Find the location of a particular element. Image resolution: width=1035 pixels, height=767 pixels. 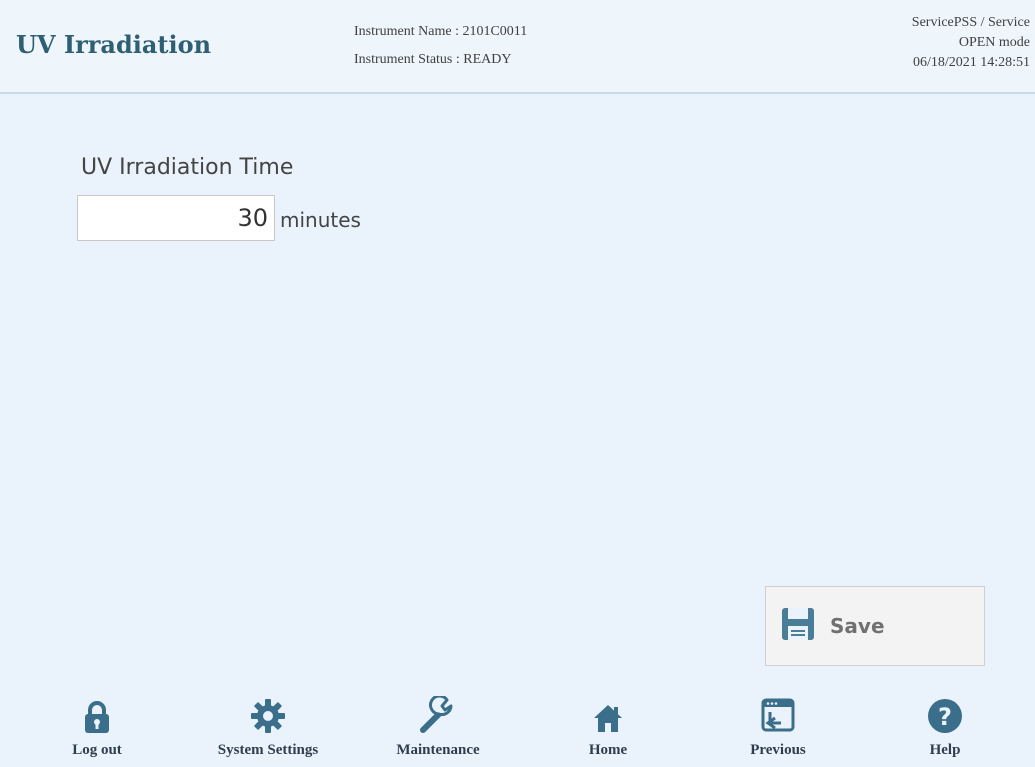

floppy-disk-icon is located at coordinates (798, 626).